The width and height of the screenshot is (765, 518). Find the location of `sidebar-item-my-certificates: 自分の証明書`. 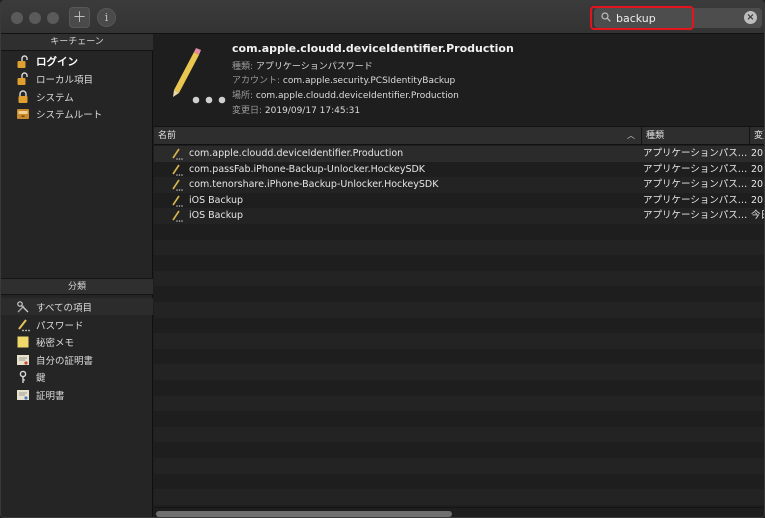

sidebar-item-my-certificates: 自分の証明書 is located at coordinates (77, 359).